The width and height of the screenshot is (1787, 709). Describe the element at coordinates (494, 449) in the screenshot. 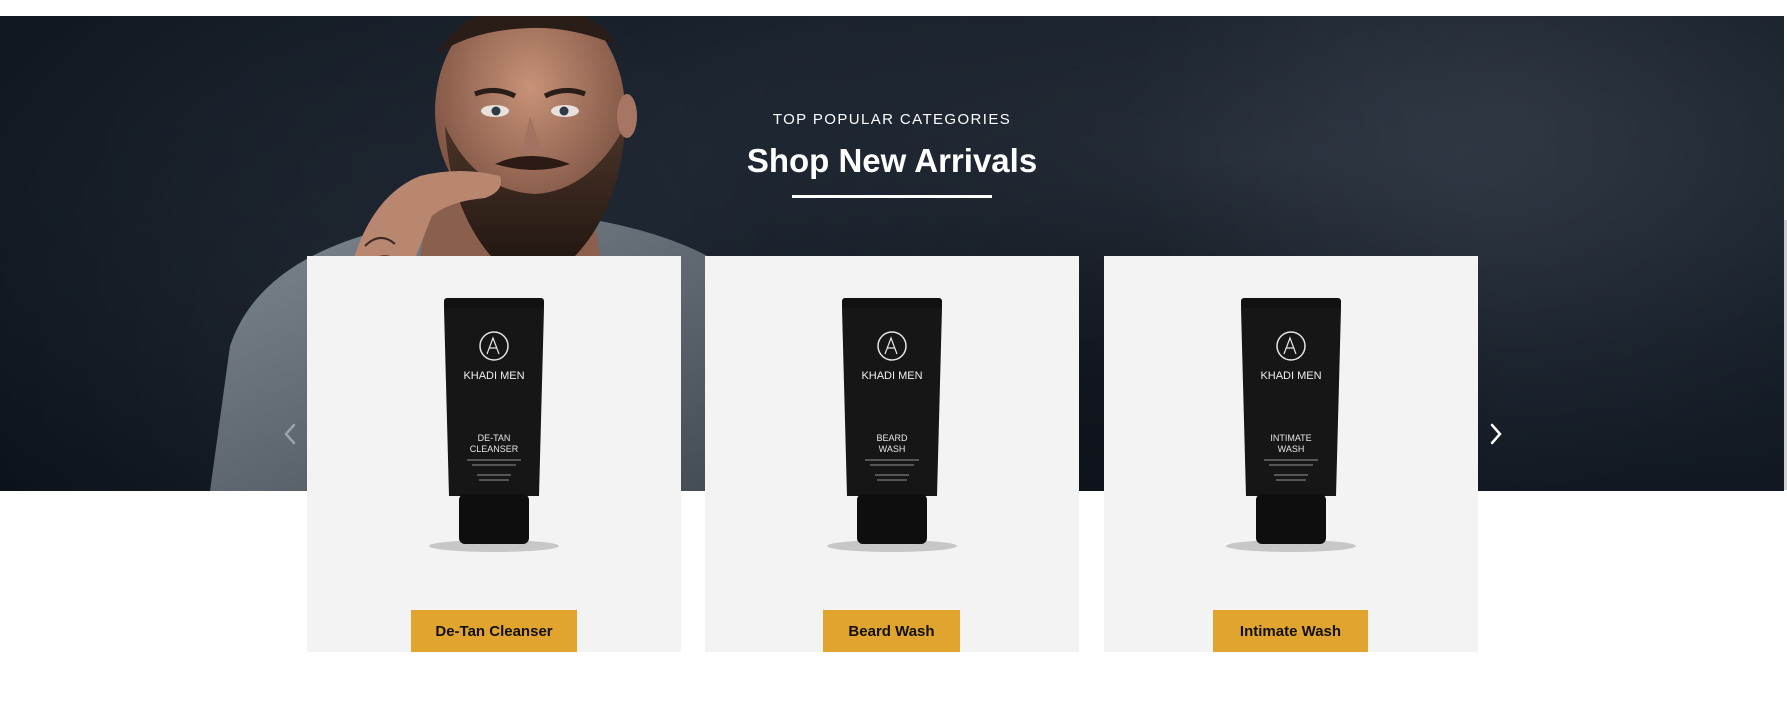

I see `tube-label-line2: CLEANSER` at that location.